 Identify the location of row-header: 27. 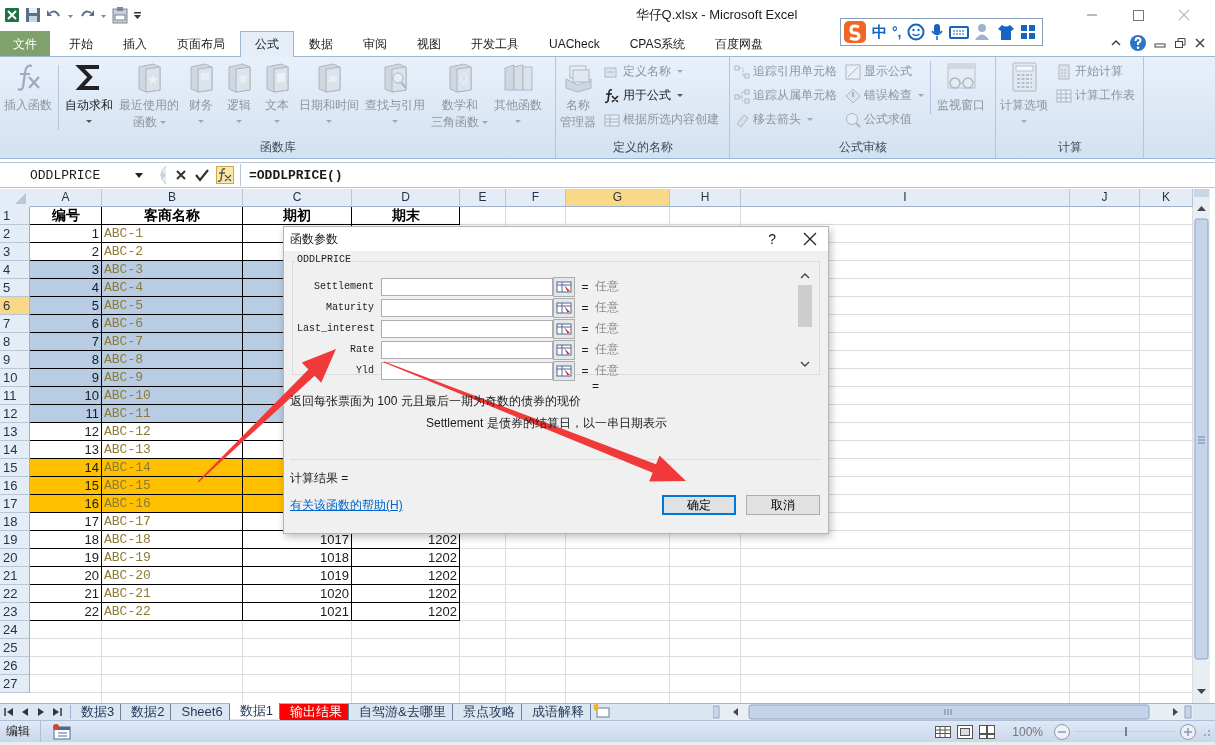
(15, 684).